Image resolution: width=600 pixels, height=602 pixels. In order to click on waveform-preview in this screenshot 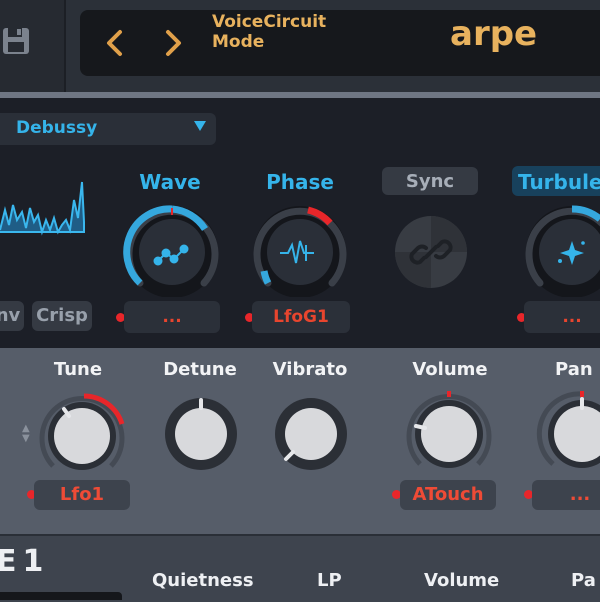, I will do `click(42, 208)`.